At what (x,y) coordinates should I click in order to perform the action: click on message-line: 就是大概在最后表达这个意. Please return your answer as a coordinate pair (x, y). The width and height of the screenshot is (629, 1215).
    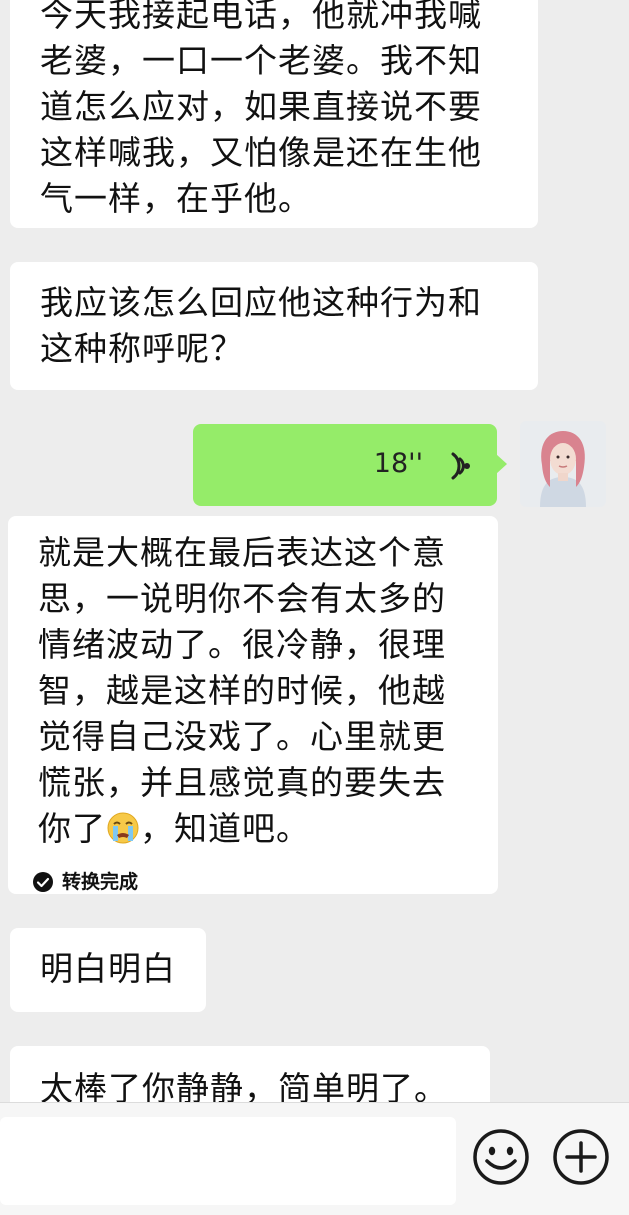
    Looking at the image, I should click on (242, 552).